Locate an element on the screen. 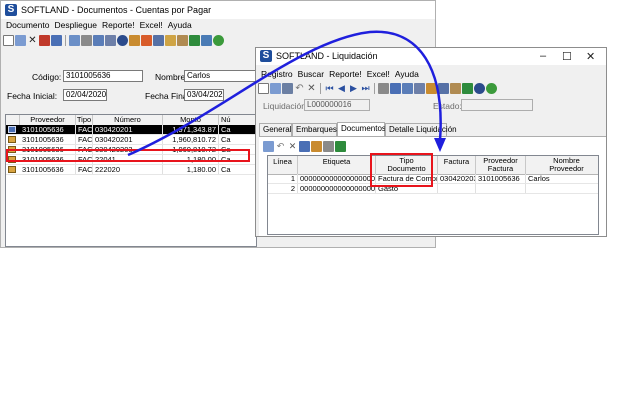  cell-linea: 1 is located at coordinates (283, 178).